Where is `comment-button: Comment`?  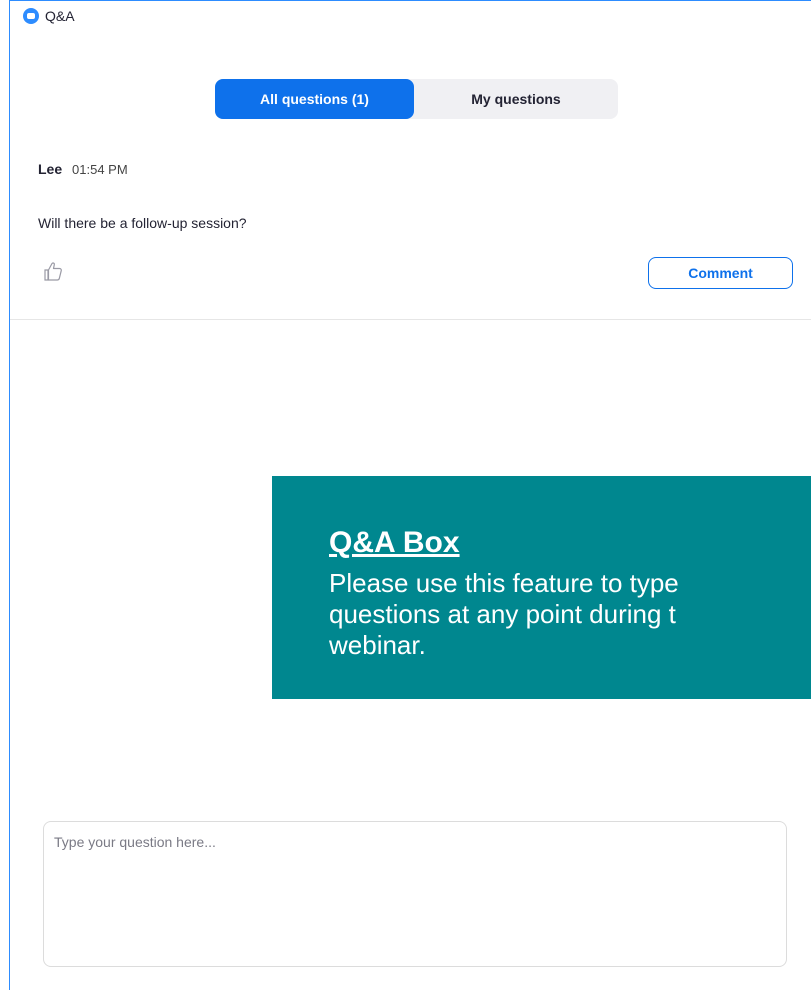
comment-button: Comment is located at coordinates (720, 273).